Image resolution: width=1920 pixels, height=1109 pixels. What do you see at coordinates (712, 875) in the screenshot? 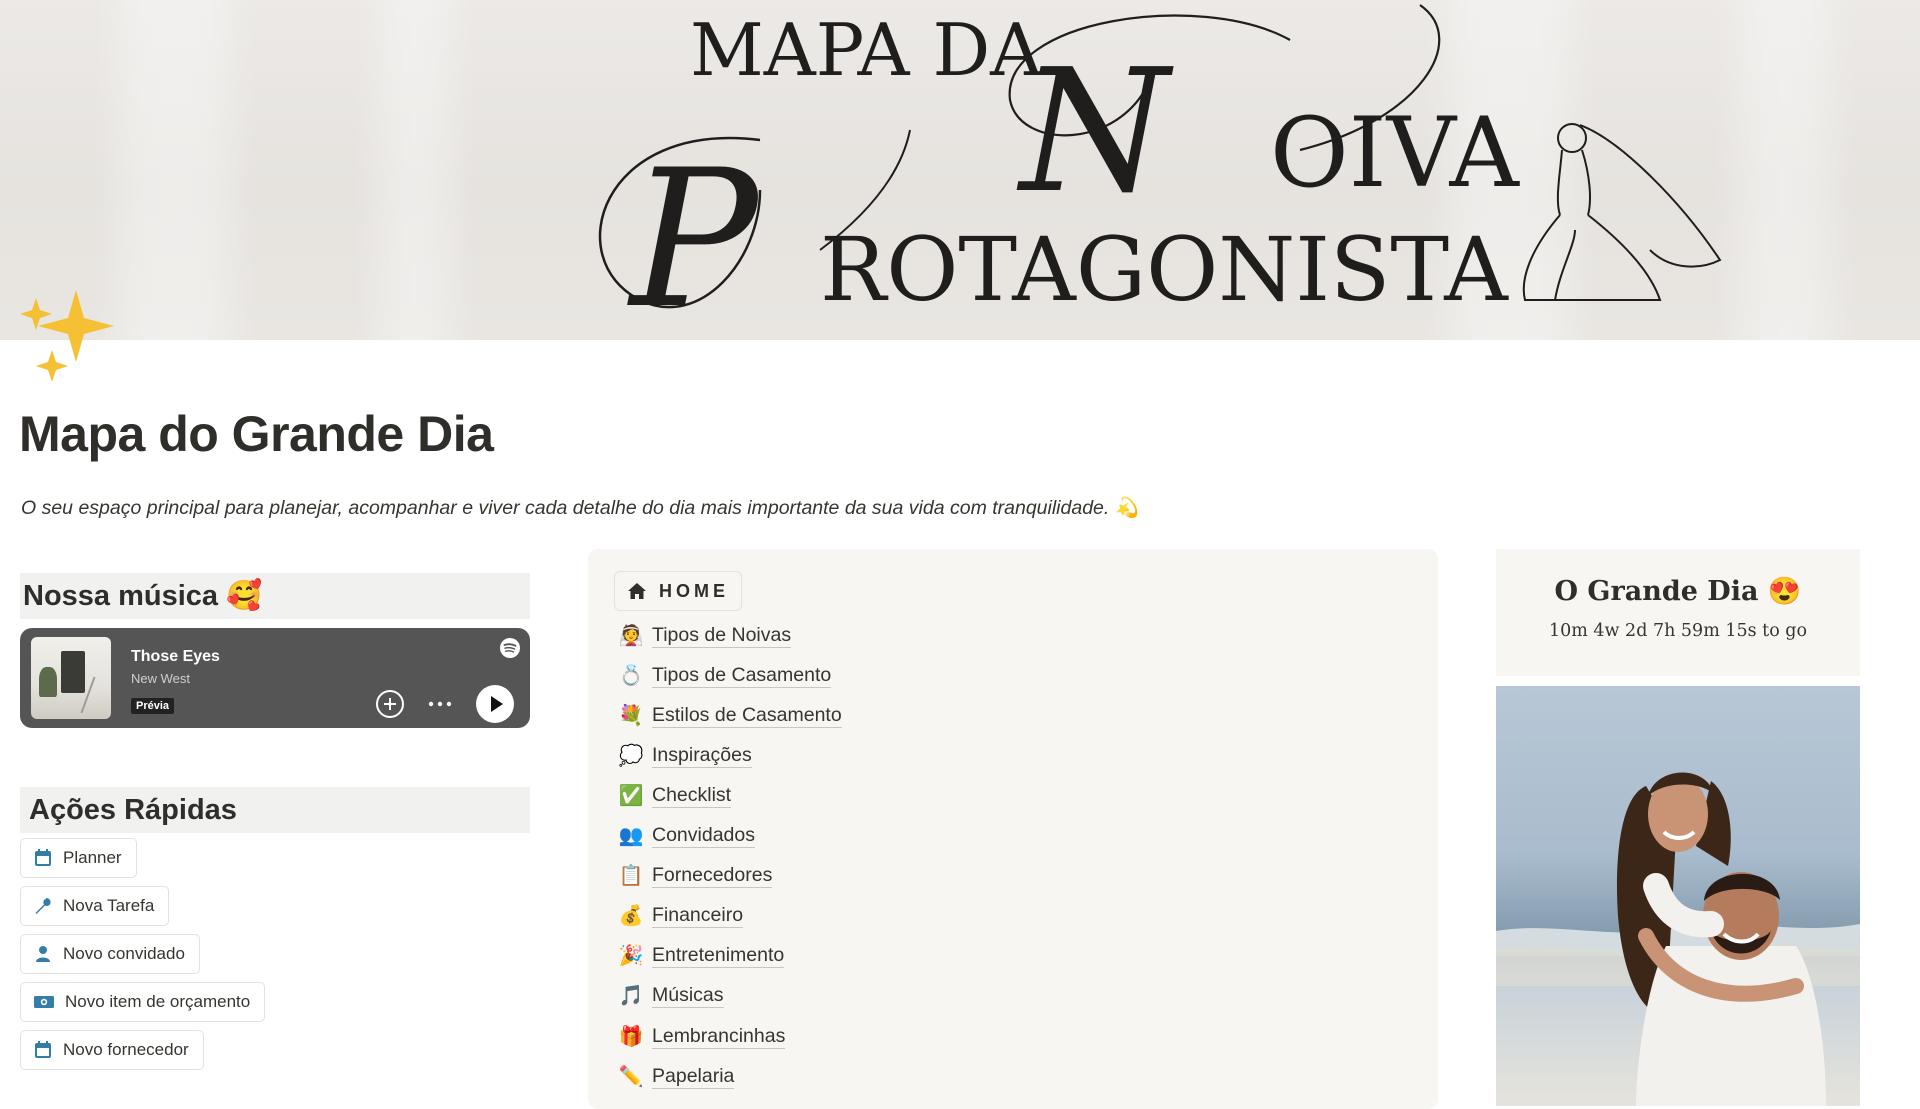
I see `nav-link-label: Fornecedores` at bounding box center [712, 875].